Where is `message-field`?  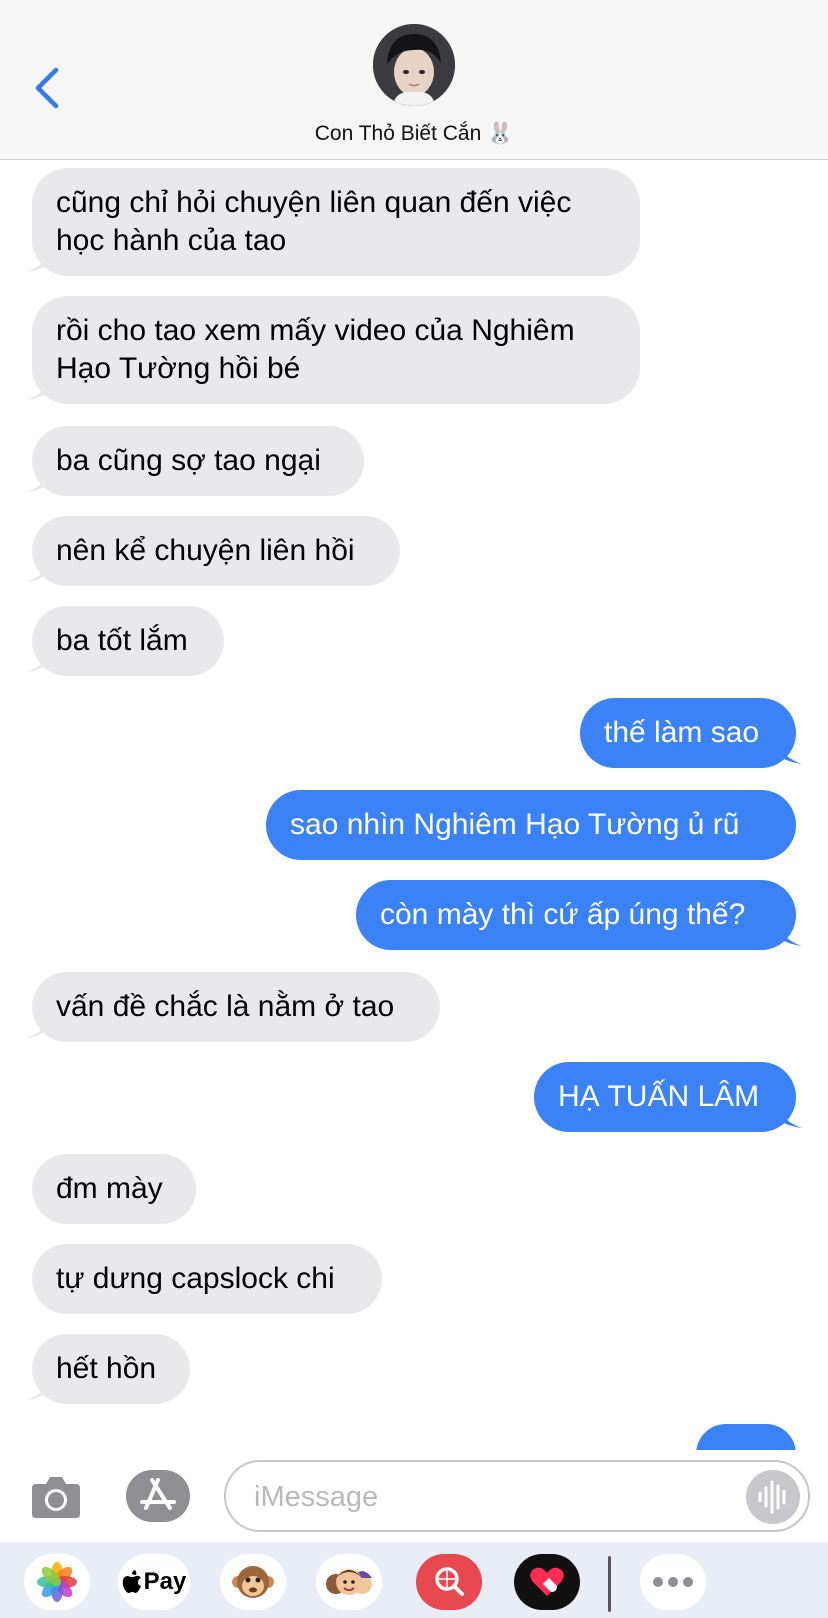 message-field is located at coordinates (517, 1496).